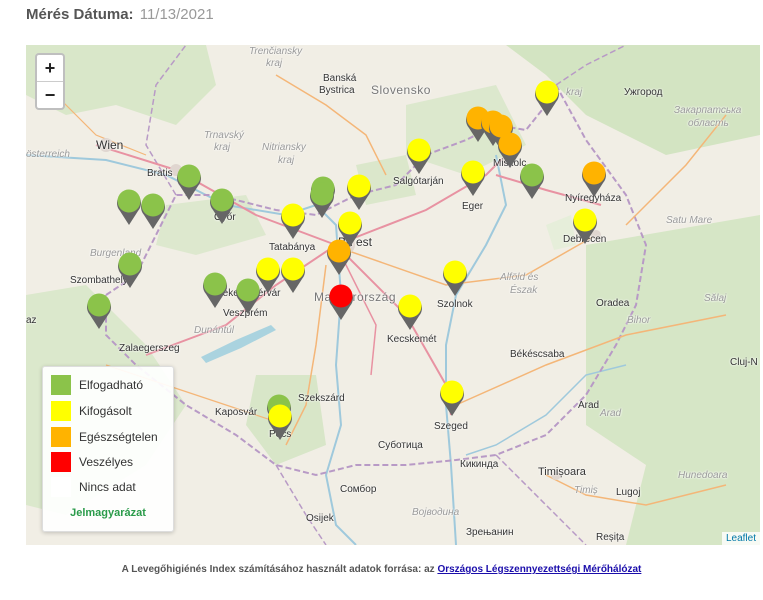  I want to click on legend-item-kifogasolt: Kifogásolt, so click(91, 411).